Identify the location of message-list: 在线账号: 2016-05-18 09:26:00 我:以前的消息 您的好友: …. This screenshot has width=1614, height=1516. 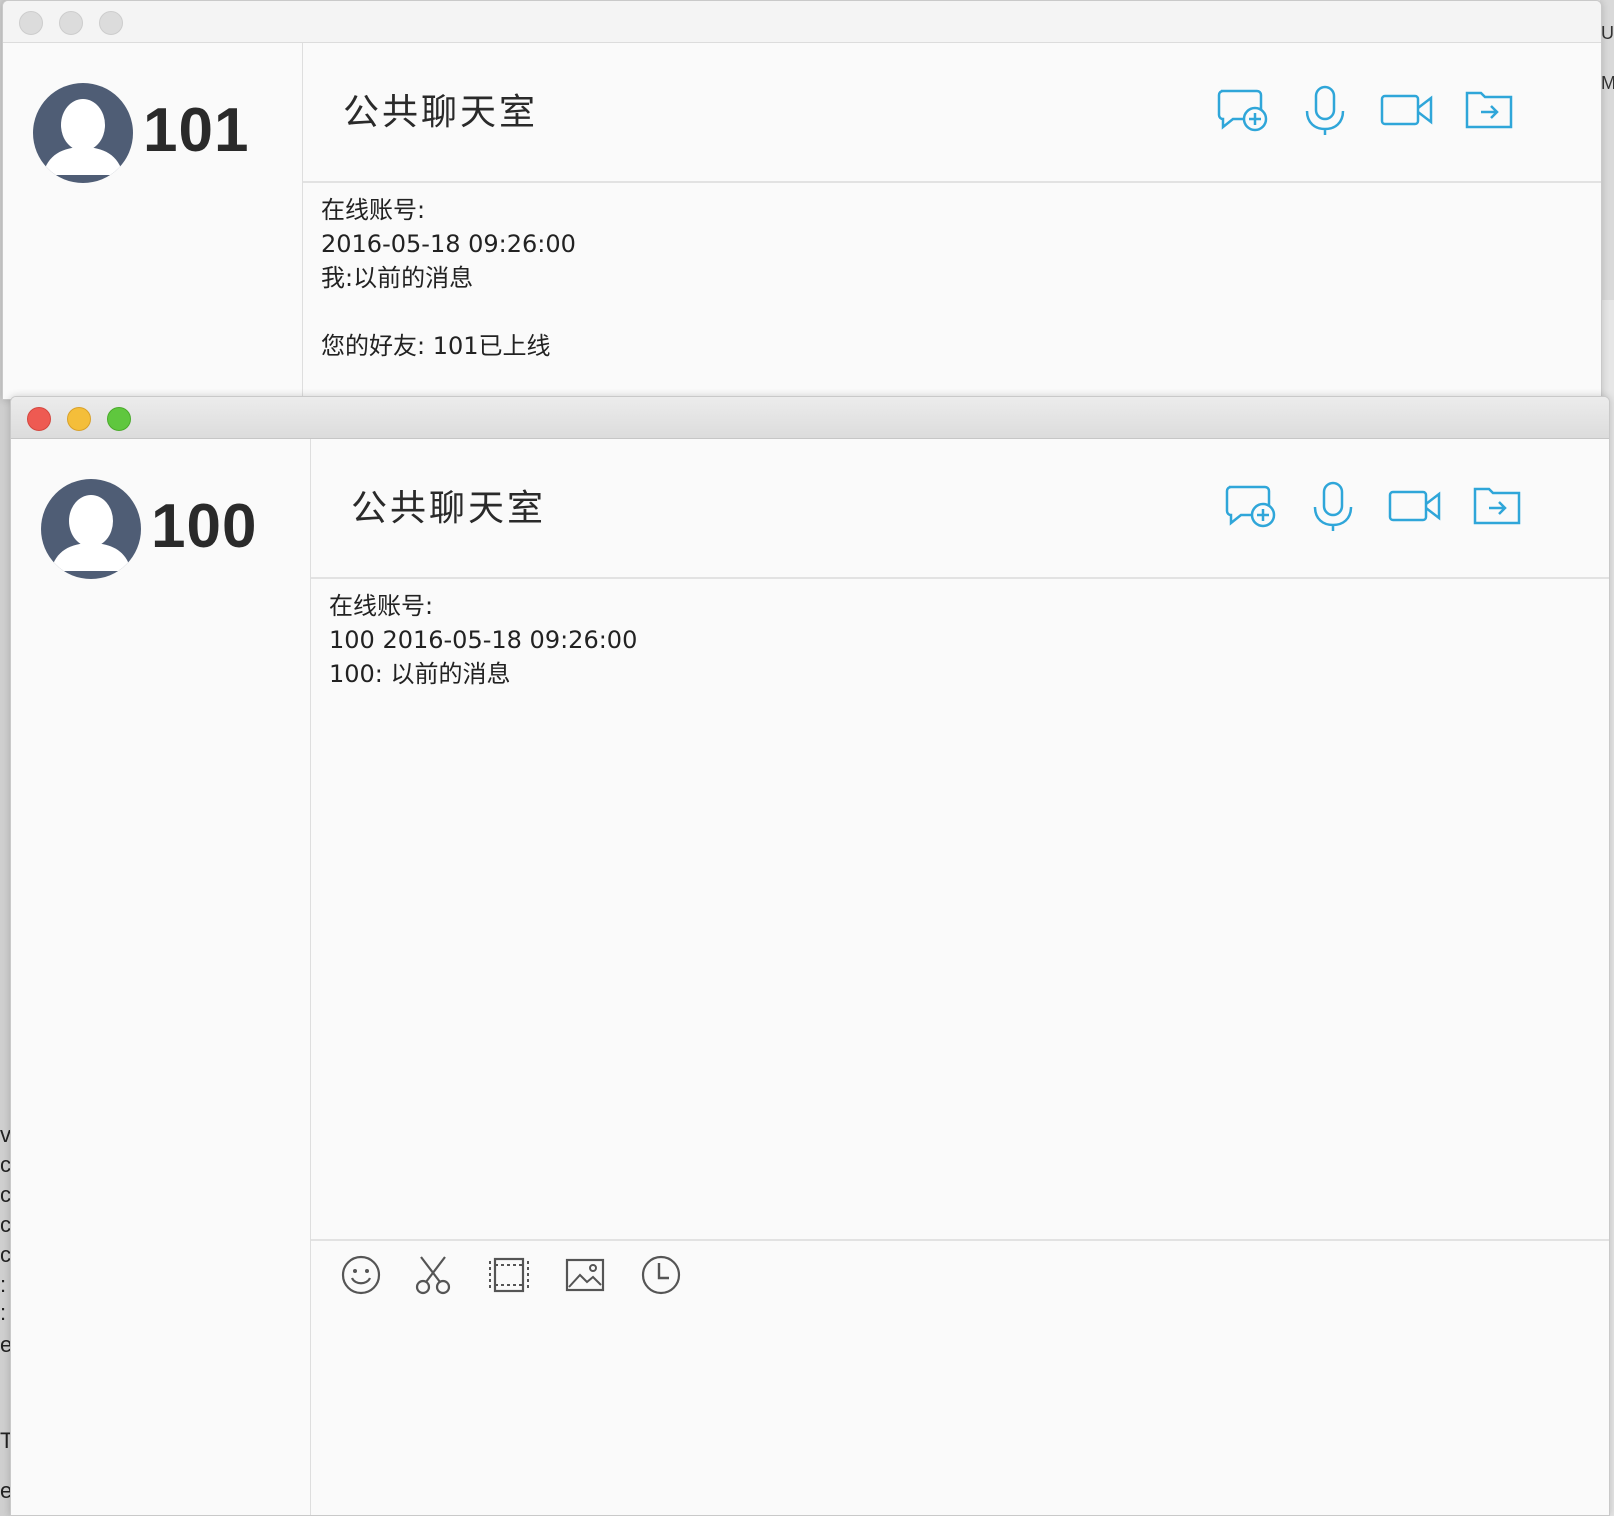
(952, 278).